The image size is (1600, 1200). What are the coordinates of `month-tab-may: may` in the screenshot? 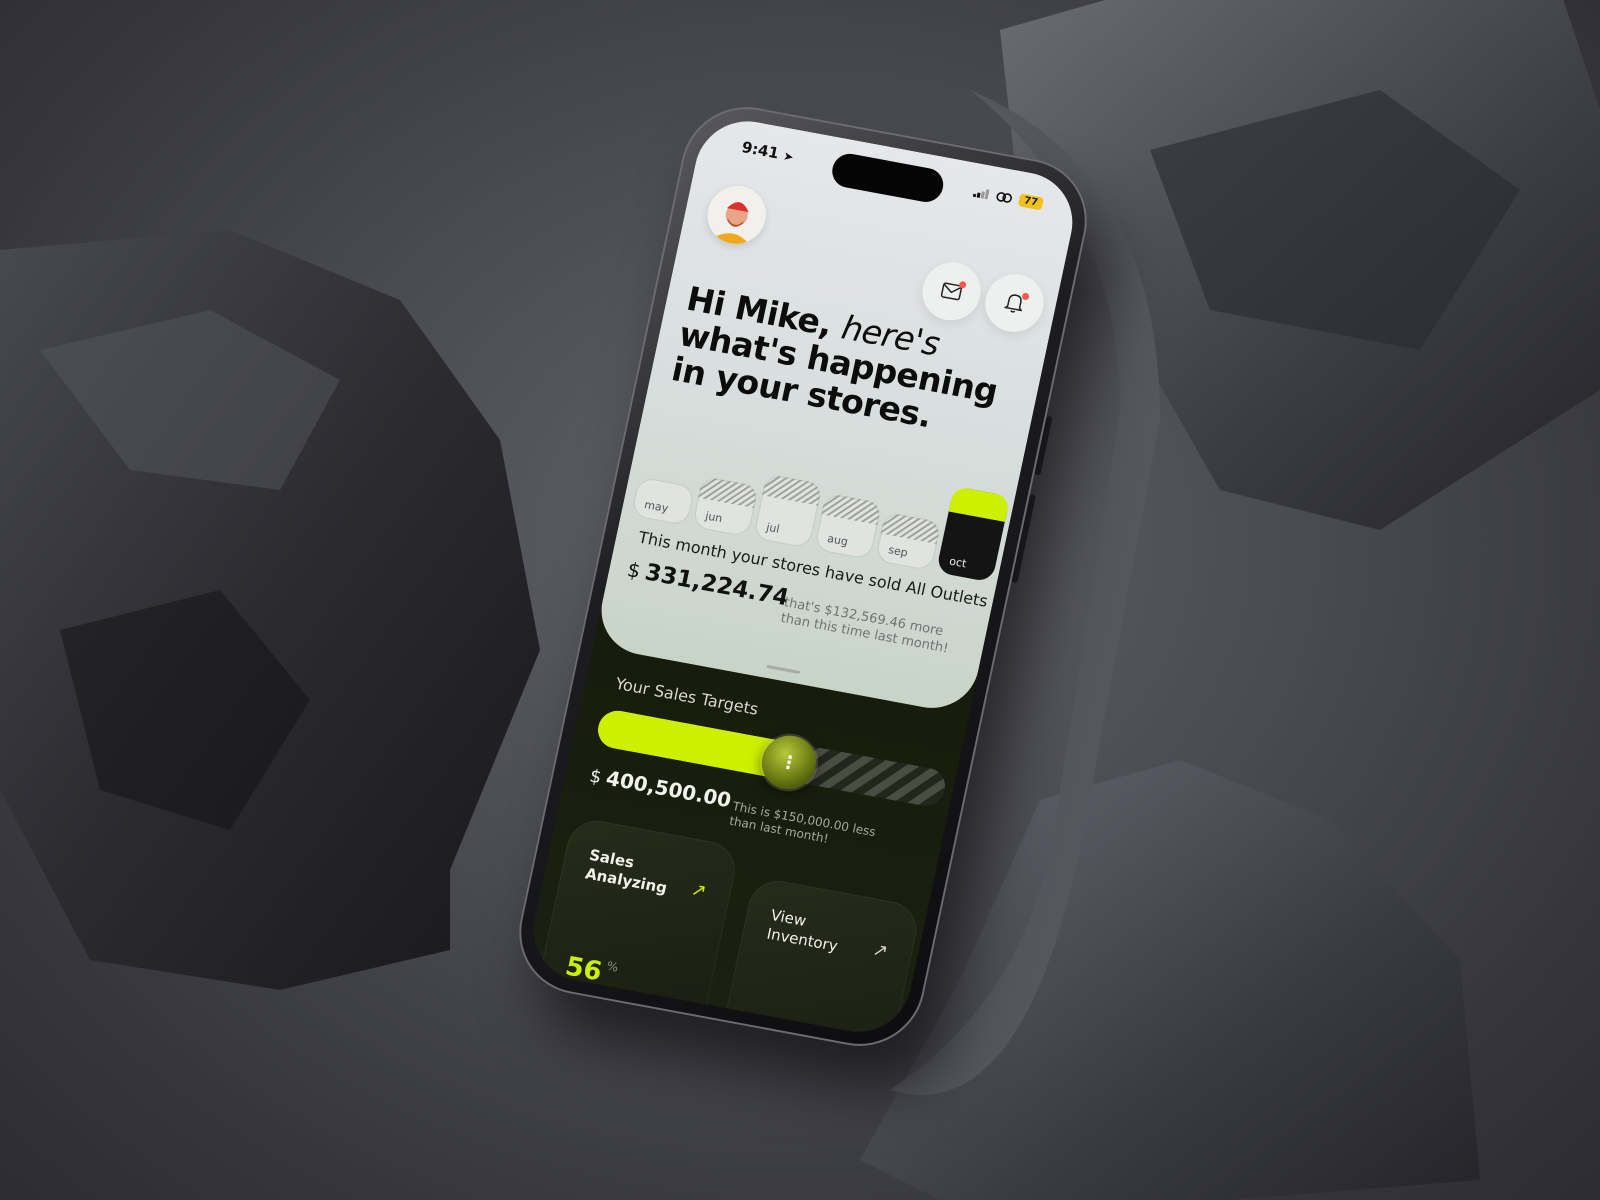 It's located at (663, 501).